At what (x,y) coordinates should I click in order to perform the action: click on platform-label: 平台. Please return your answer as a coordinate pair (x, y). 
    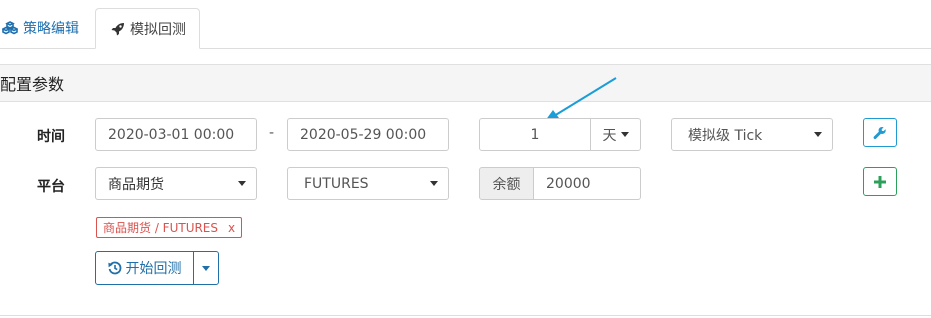
    Looking at the image, I should click on (51, 187).